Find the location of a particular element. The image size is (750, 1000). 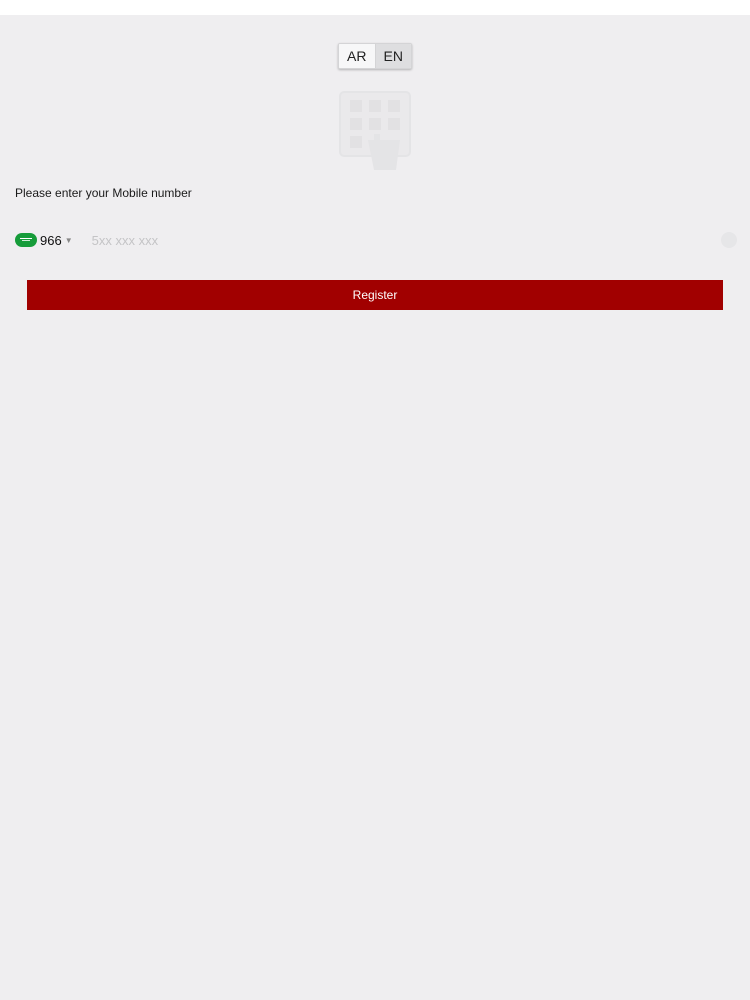

country-code-picker: 966 ▼ is located at coordinates (44, 240).